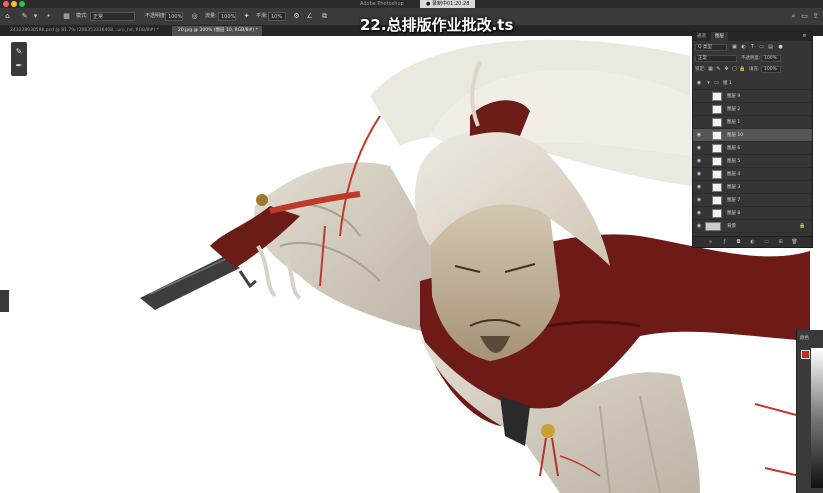 This screenshot has width=823, height=493. Describe the element at coordinates (752, 161) in the screenshot. I see `layer-row: ◉ 图层 5` at that location.